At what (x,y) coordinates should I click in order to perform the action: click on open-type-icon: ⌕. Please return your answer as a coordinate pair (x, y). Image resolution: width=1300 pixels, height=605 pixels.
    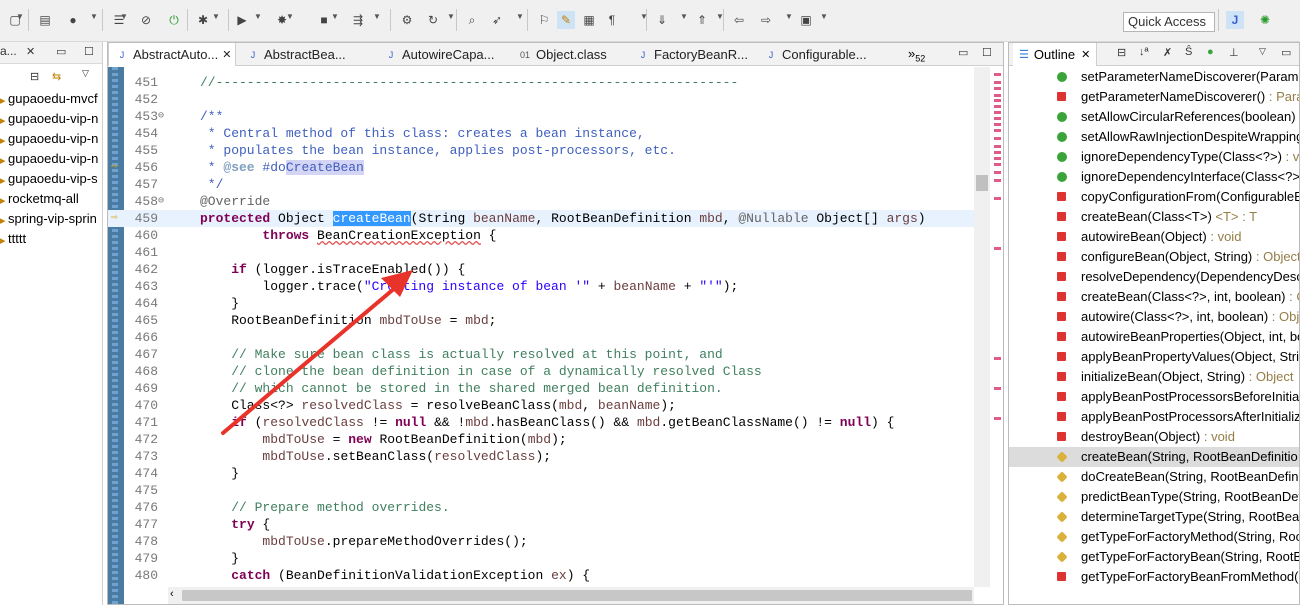
    Looking at the image, I should click on (472, 20).